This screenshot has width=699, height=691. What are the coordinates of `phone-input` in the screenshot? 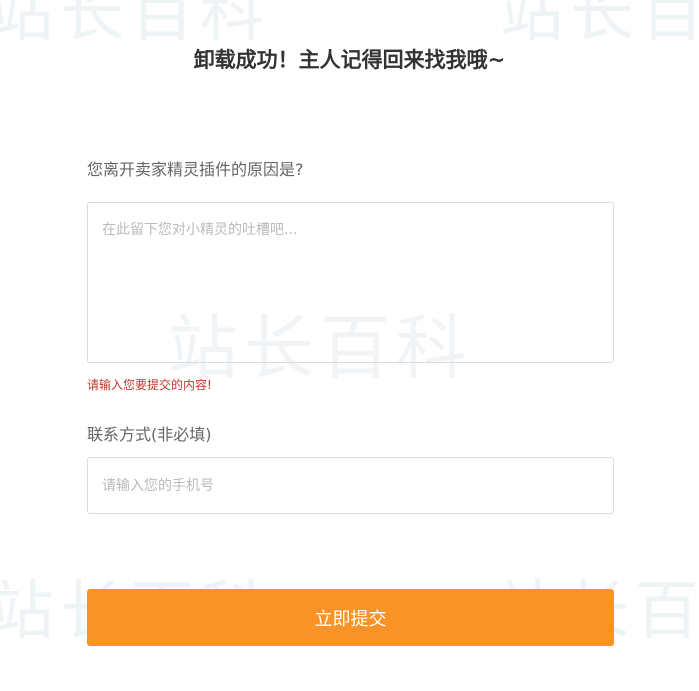 It's located at (350, 485).